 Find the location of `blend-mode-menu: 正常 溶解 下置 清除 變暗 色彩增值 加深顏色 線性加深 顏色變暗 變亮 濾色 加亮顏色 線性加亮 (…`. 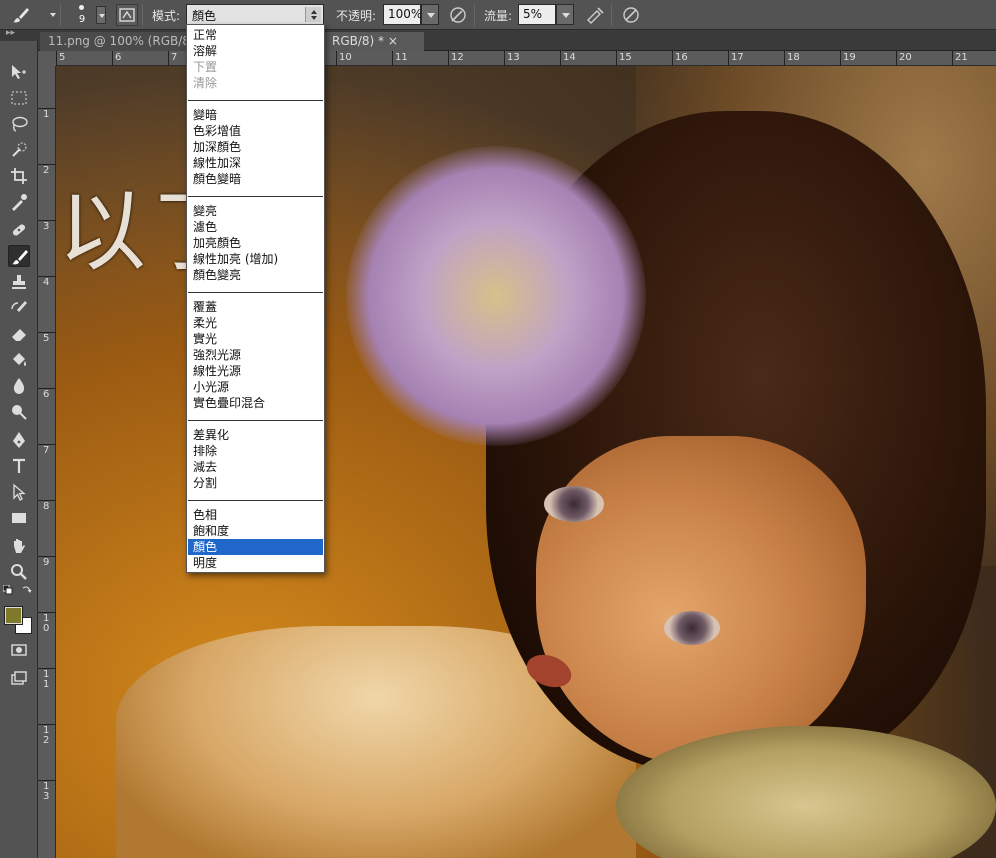

blend-mode-menu: 正常 溶解 下置 清除 變暗 色彩增值 加深顏色 線性加深 顏色變暗 變亮 濾色 加亮顏色 線性加亮 (… is located at coordinates (255, 298).